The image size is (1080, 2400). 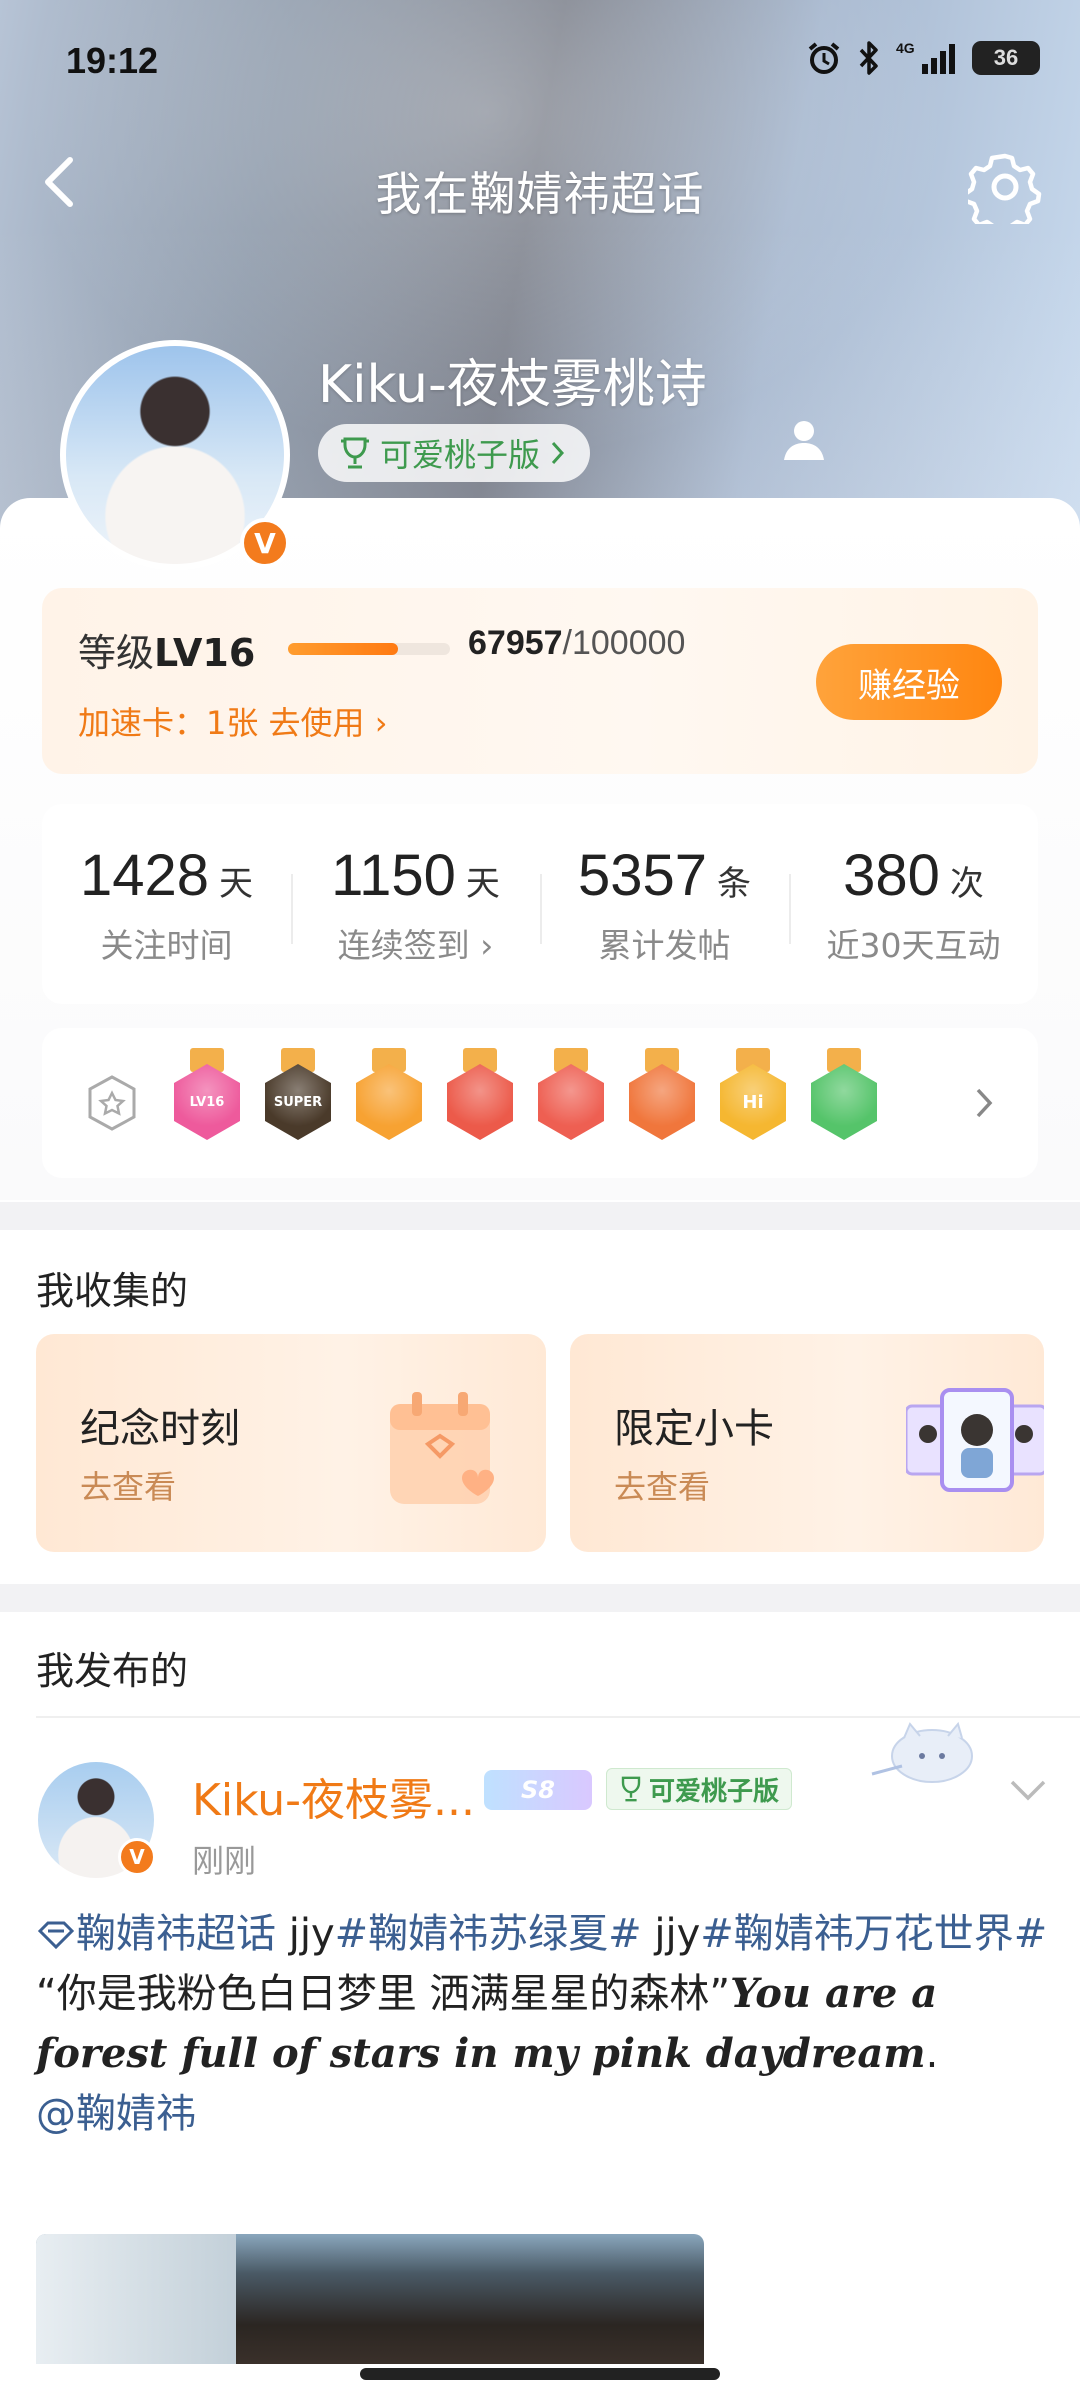 I want to click on limited-card-link: 去查看, so click(x=662, y=1487).